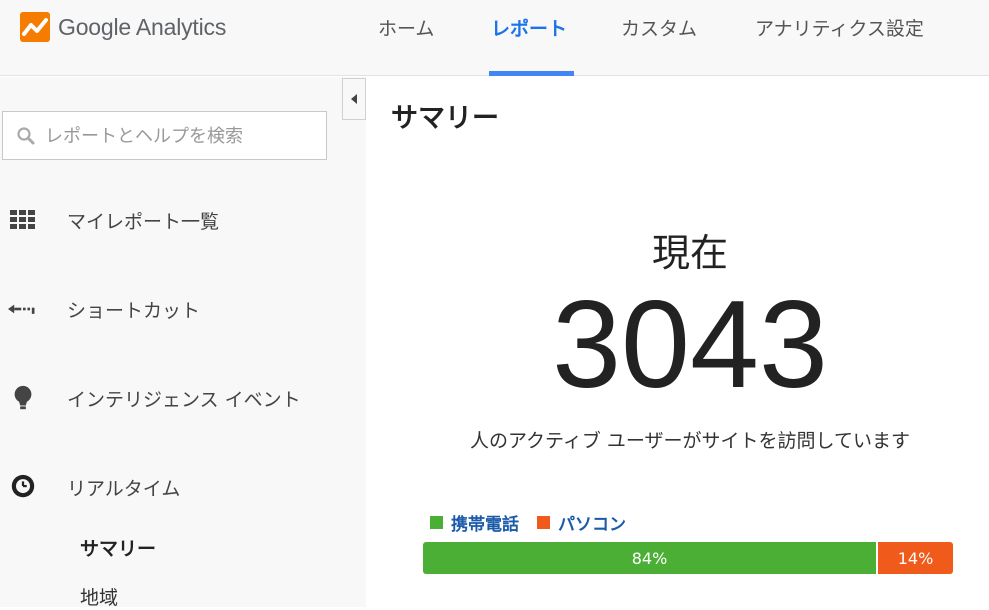 This screenshot has height=610, width=989. Describe the element at coordinates (690, 345) in the screenshot. I see `active-users-count: 3043` at that location.